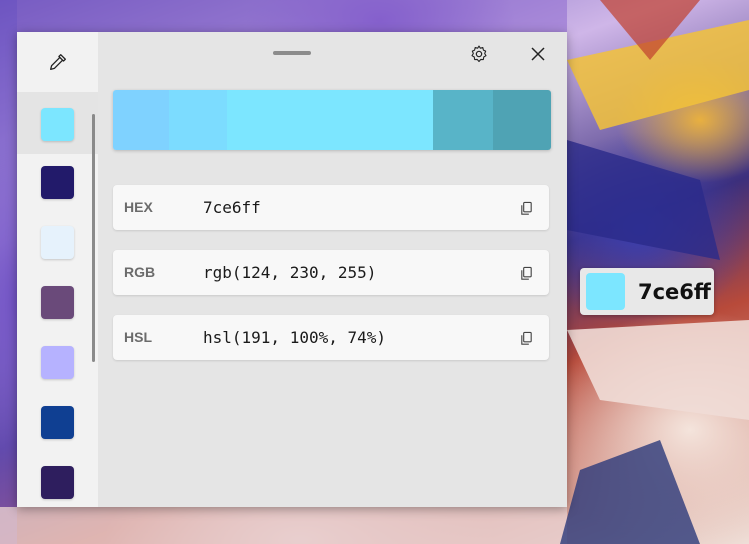 Image resolution: width=749 pixels, height=544 pixels. I want to click on color-preview-tooltip: 7ce6ff, so click(647, 291).